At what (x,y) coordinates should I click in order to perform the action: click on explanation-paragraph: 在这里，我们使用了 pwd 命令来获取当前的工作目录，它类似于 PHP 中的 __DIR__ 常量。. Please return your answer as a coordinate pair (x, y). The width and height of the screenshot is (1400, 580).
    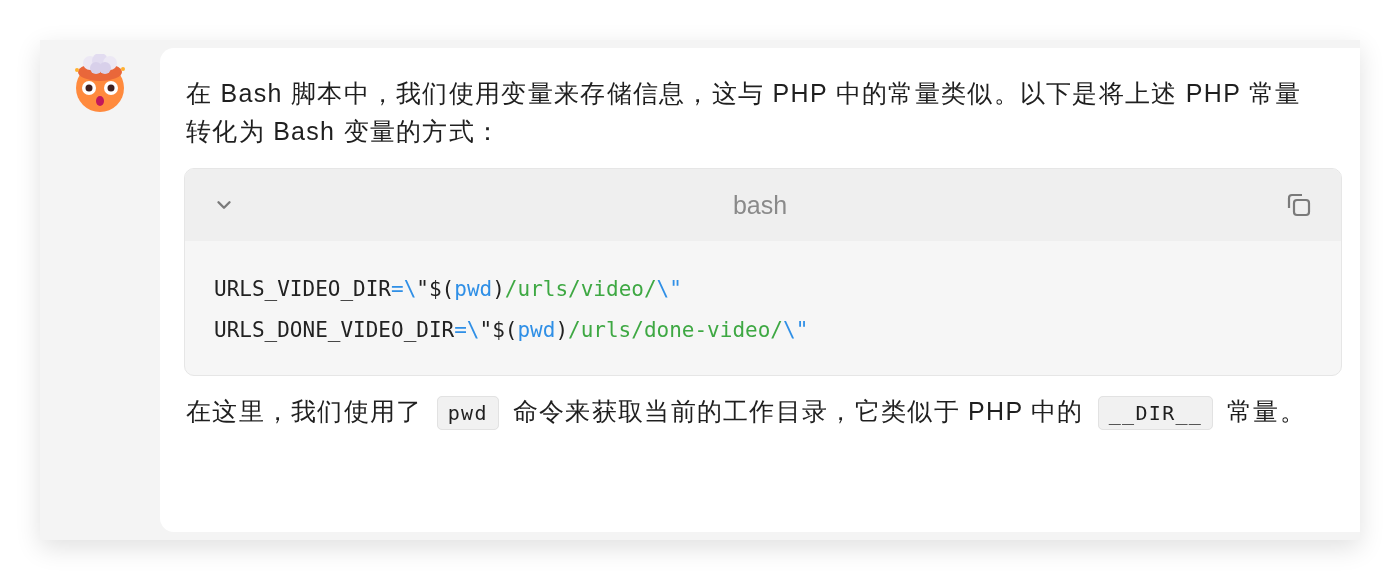
    Looking at the image, I should click on (756, 412).